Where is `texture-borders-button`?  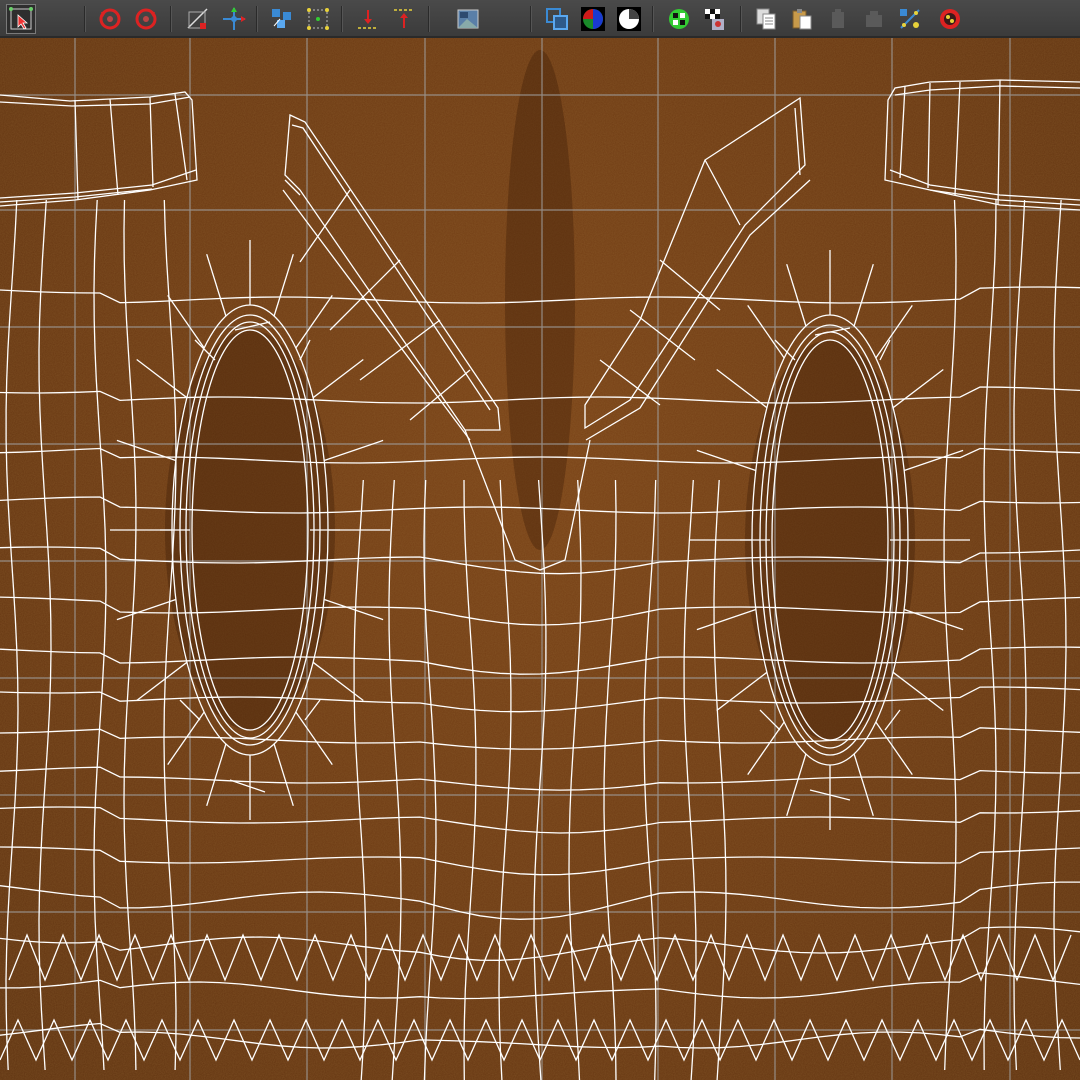 texture-borders-button is located at coordinates (557, 19).